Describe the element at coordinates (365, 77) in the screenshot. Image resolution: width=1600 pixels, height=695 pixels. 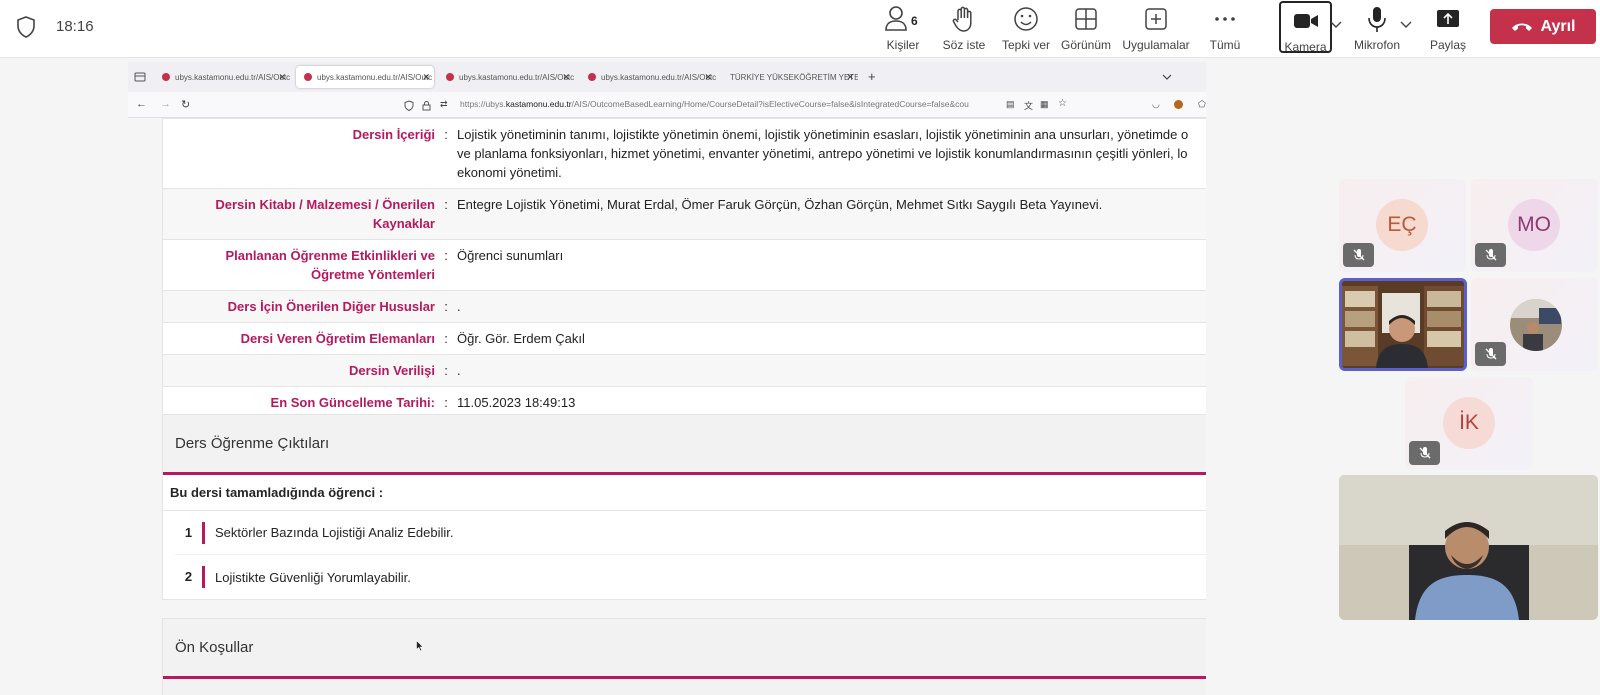
I see `browser-tab-active: ubys.kastamonu.edu.tr/AIS/Outc ✕` at that location.